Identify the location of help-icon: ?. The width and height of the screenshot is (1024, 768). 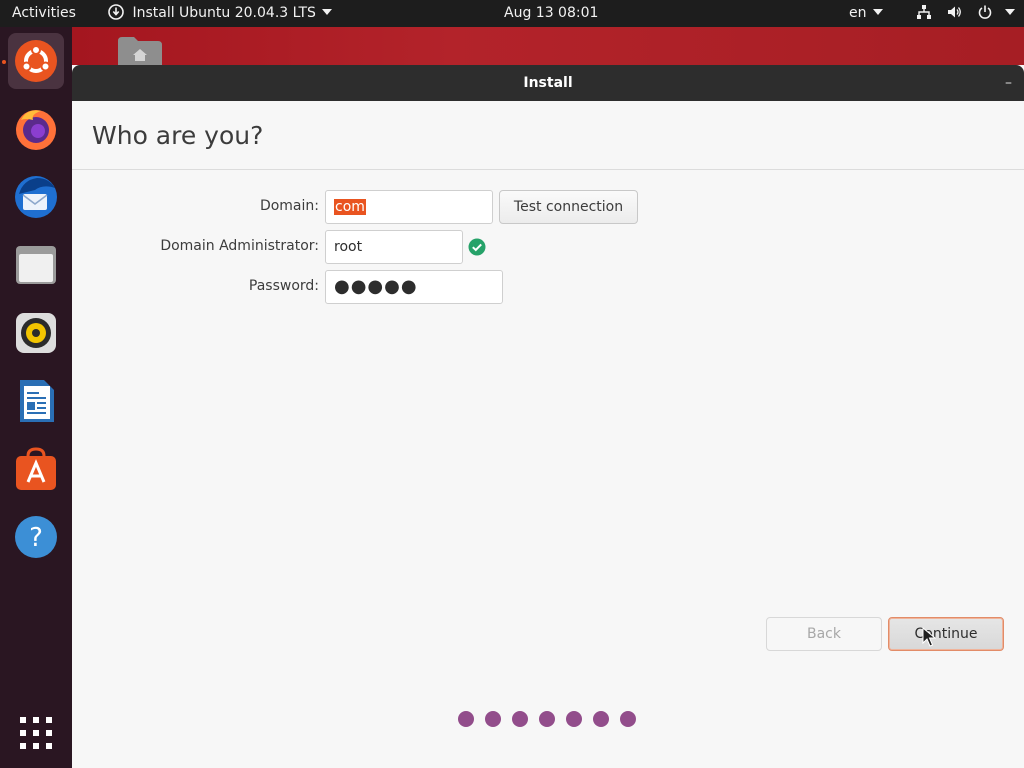
(36, 537).